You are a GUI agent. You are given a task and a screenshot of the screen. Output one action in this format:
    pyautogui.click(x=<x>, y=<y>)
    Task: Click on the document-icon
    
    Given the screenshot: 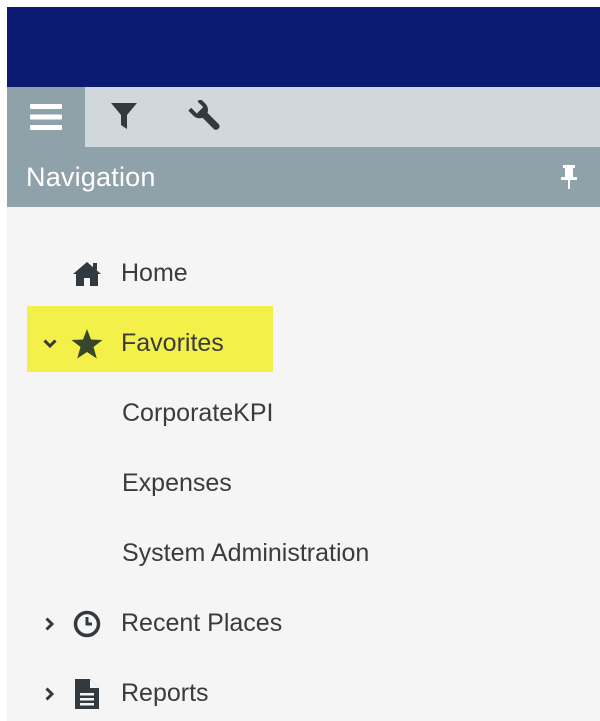 What is the action you would take?
    pyautogui.click(x=87, y=694)
    